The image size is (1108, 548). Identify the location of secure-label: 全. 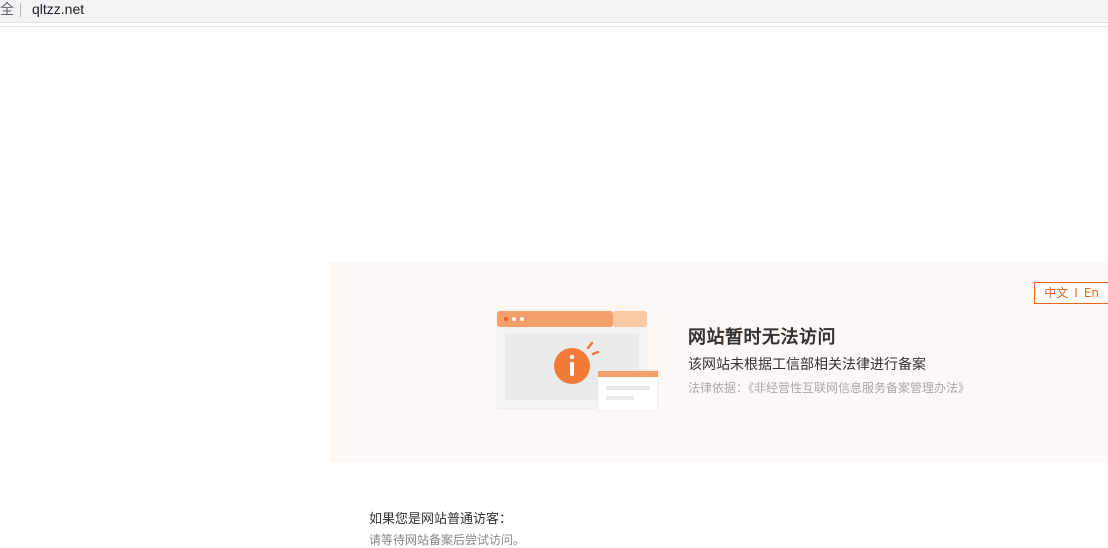
(7, 10).